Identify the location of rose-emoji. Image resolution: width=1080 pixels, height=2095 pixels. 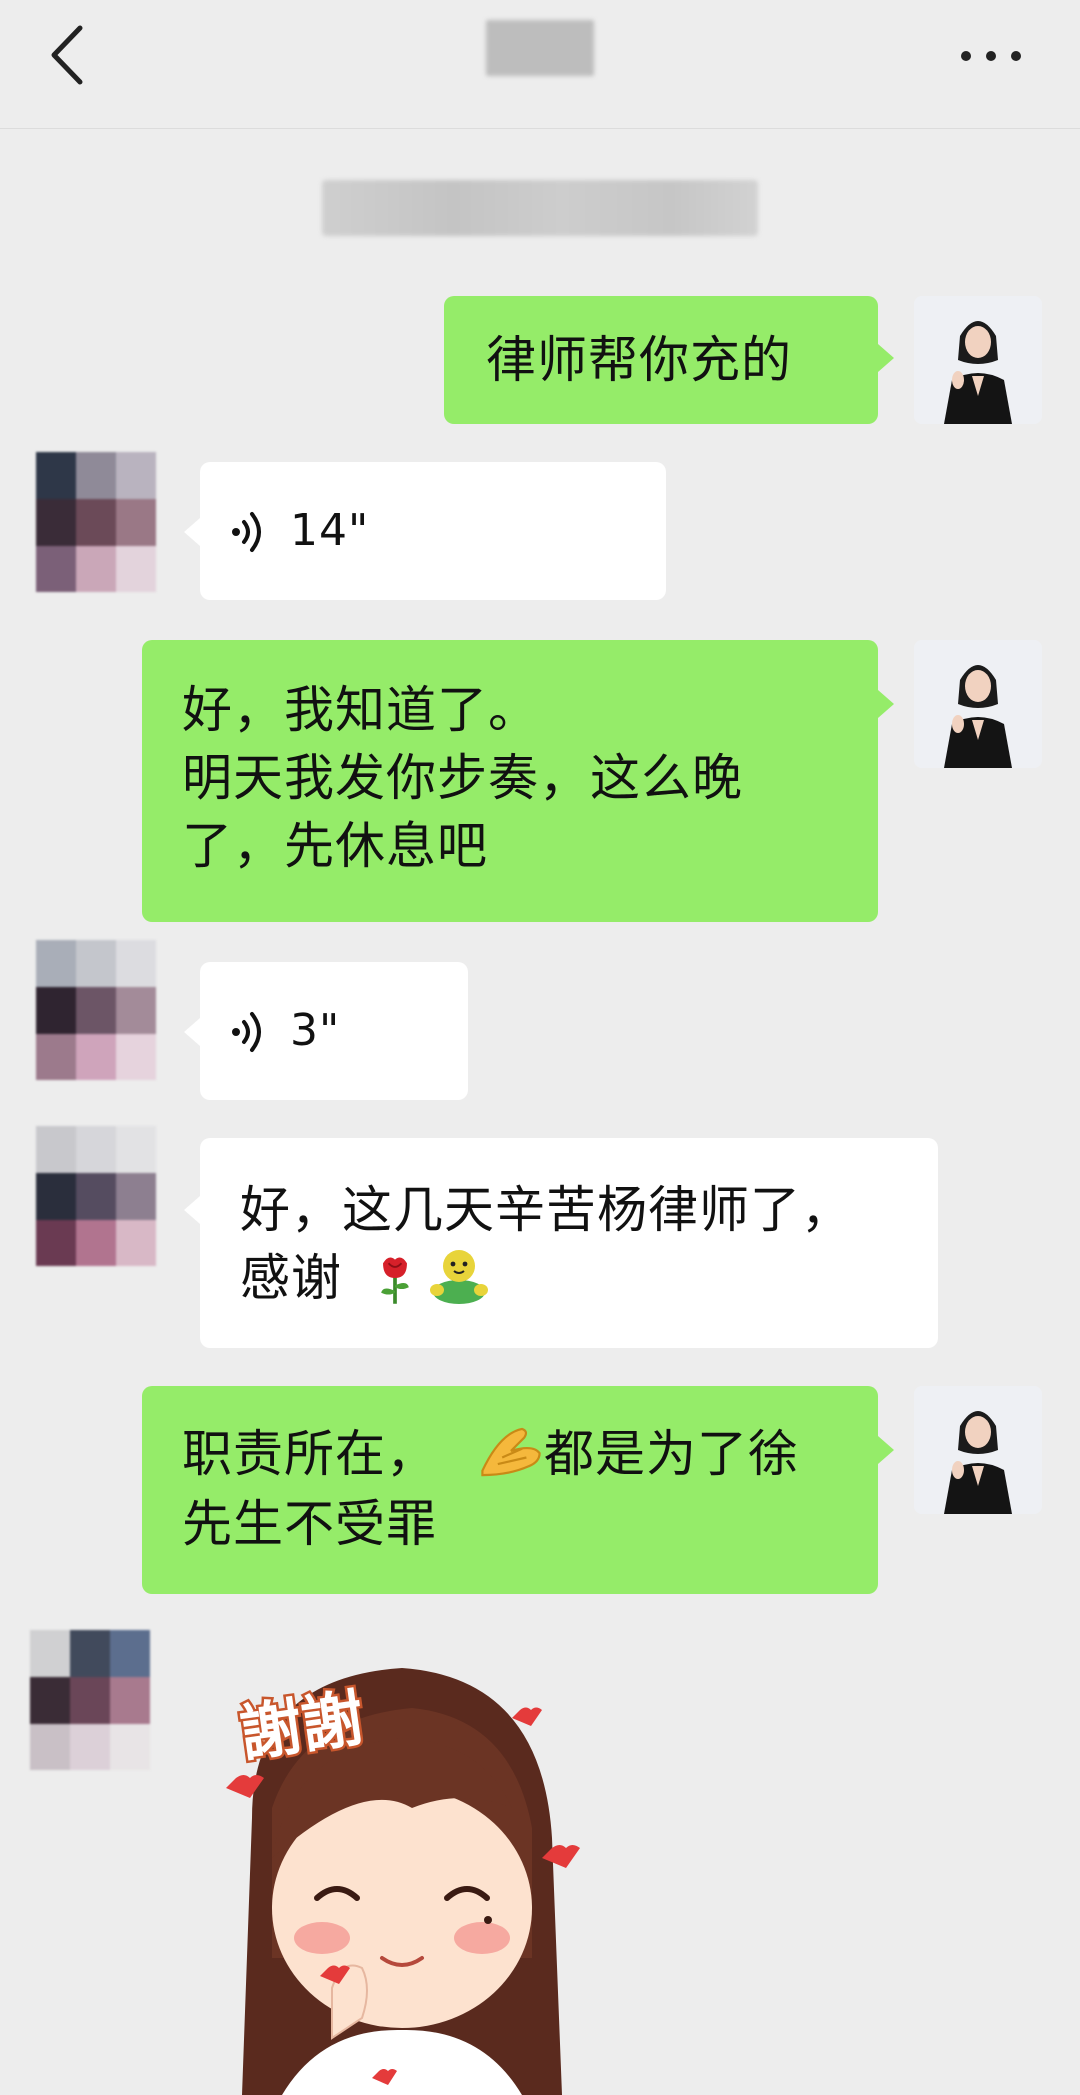
(395, 1280).